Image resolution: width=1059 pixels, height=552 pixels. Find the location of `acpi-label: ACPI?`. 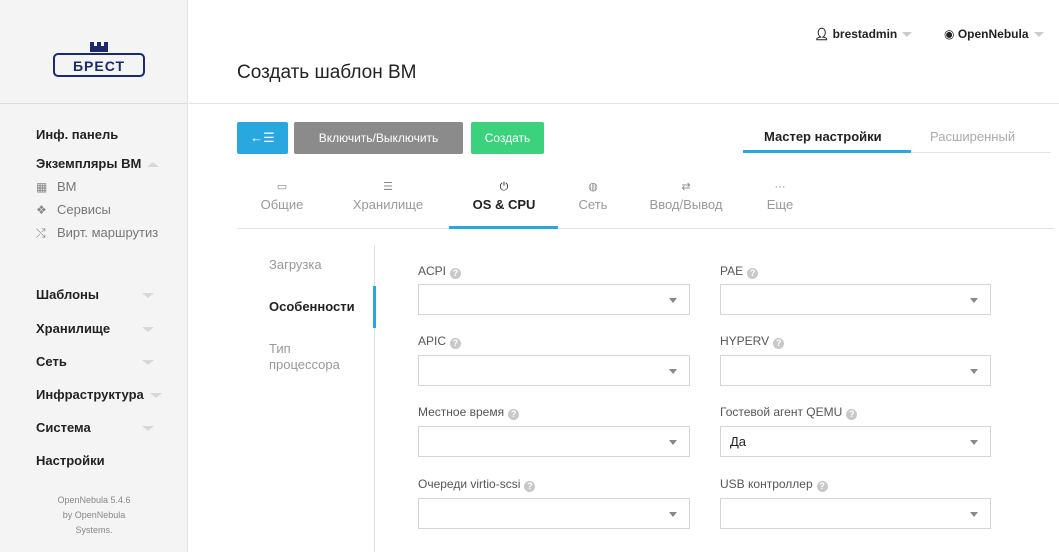

acpi-label: ACPI? is located at coordinates (440, 271).